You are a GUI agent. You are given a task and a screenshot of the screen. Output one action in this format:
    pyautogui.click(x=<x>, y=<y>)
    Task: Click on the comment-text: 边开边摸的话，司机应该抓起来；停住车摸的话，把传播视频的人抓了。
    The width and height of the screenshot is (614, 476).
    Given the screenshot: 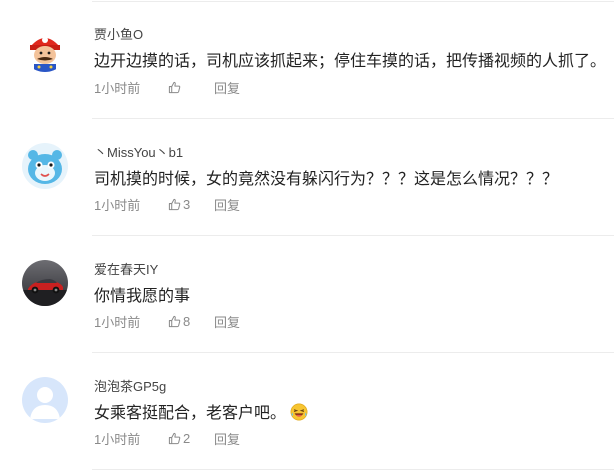 What is the action you would take?
    pyautogui.click(x=350, y=61)
    